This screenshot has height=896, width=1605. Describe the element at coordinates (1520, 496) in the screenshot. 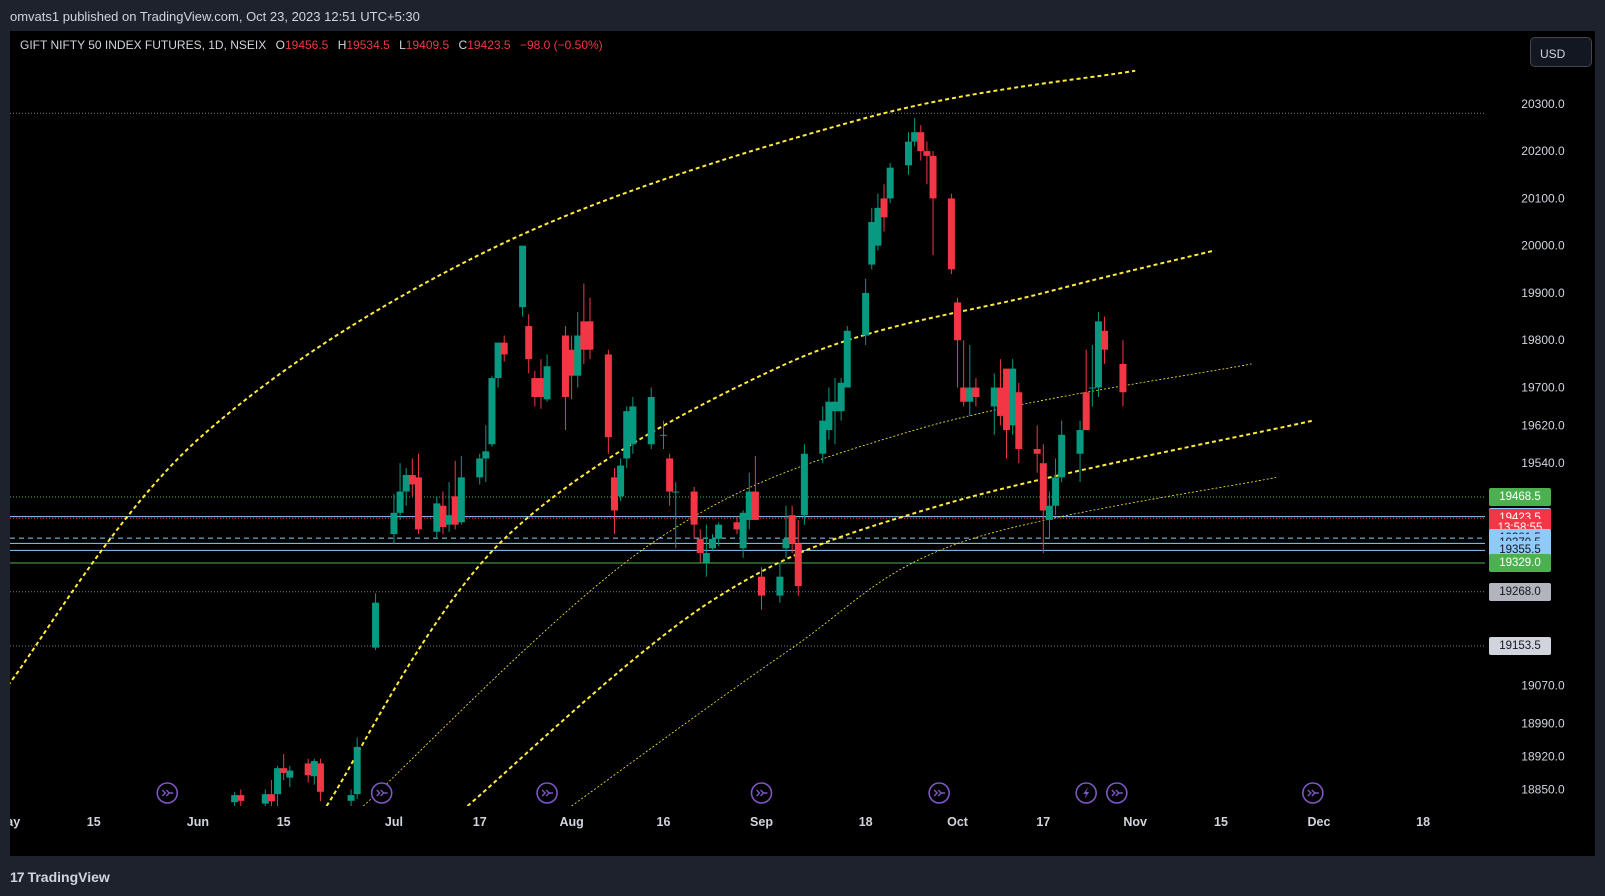

I see `price-scale-tag: 19468.5` at that location.